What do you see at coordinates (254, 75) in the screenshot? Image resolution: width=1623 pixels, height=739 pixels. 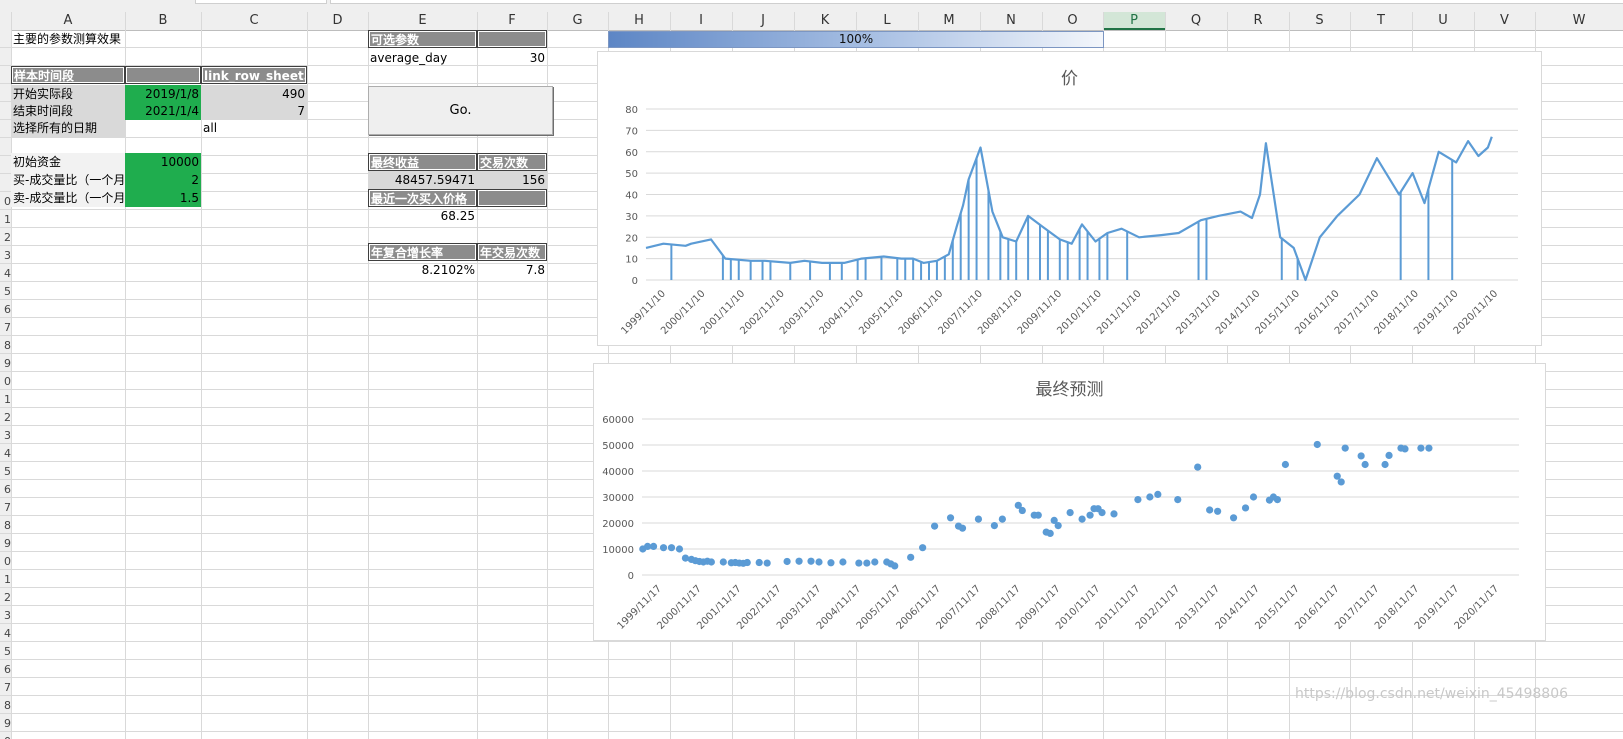 I see `link-row-header: link_row_sheet3` at bounding box center [254, 75].